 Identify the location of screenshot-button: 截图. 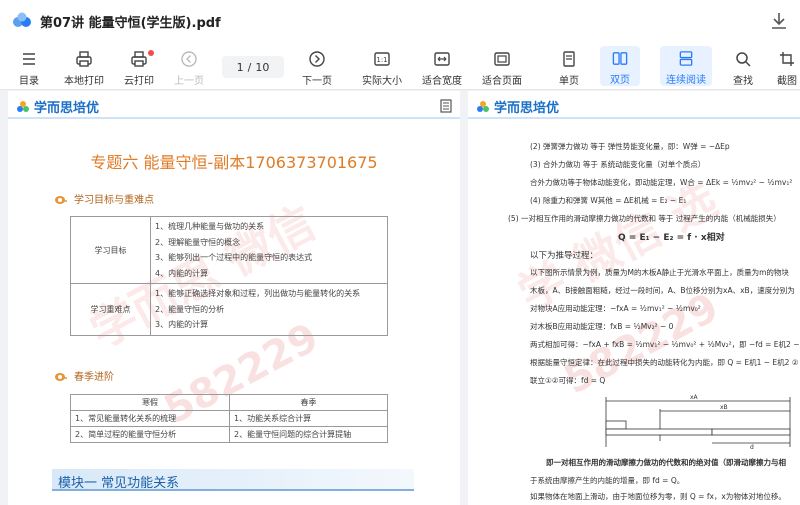
(787, 66).